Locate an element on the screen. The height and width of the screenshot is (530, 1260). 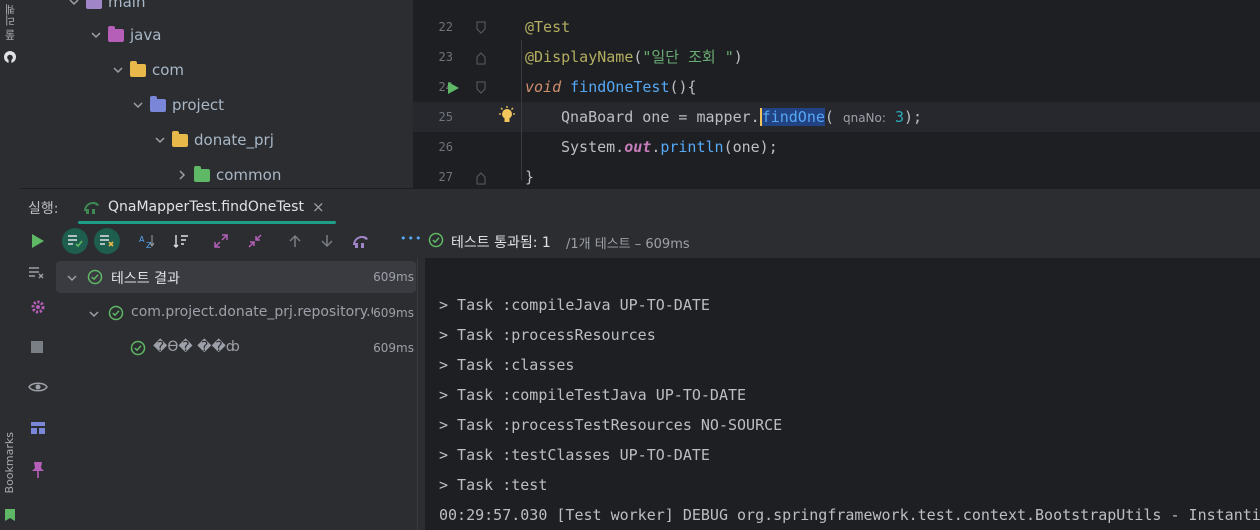
run-side-tools is located at coordinates (38, 394).